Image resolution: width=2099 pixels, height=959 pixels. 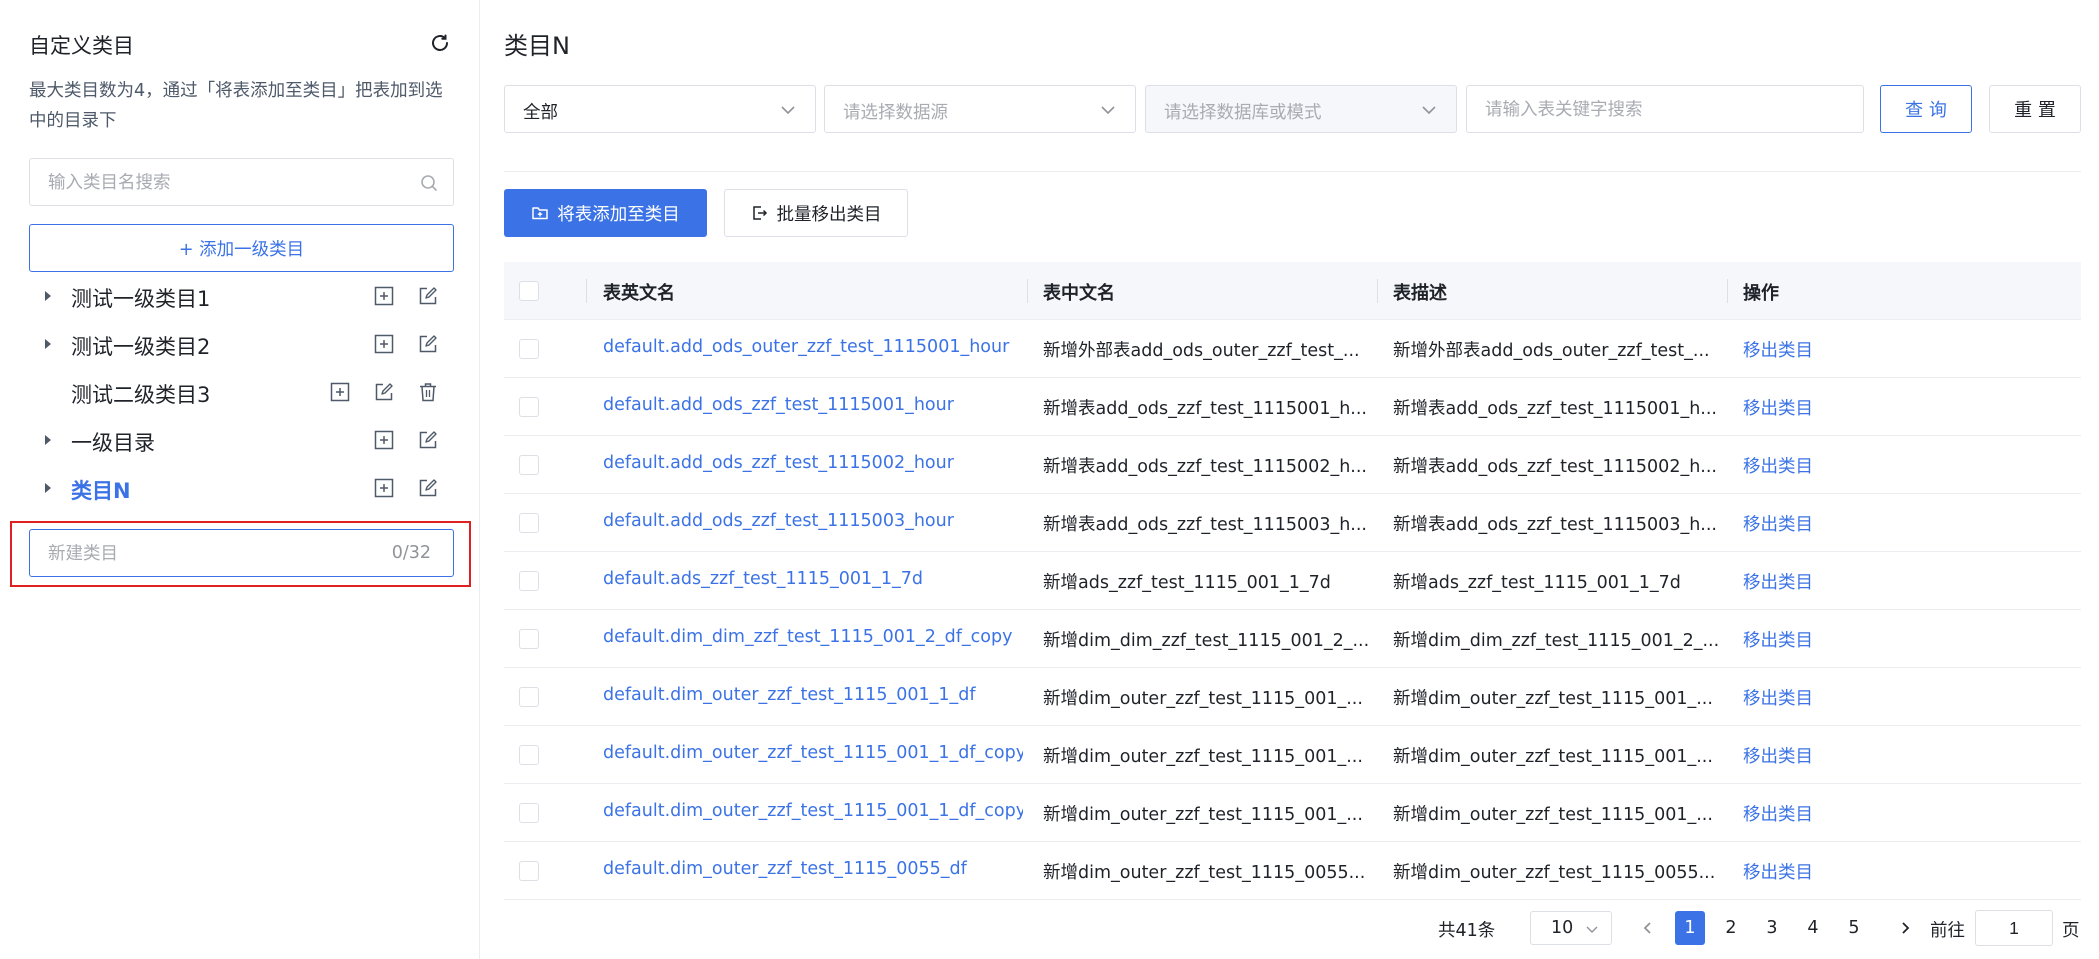 What do you see at coordinates (140, 346) in the screenshot?
I see `tree-node-label: 测试一级类目2` at bounding box center [140, 346].